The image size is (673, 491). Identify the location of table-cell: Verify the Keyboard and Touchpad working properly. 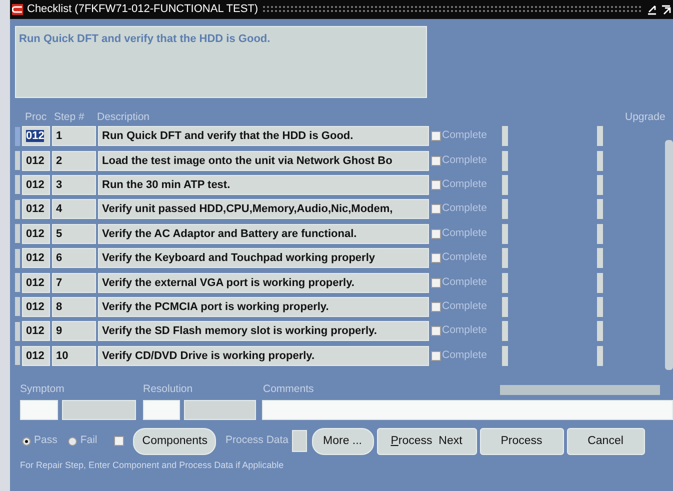
(263, 258).